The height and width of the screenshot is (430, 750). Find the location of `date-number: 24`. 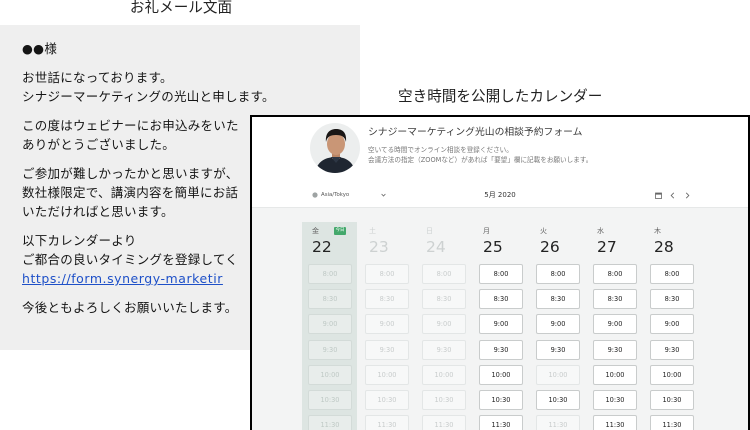

date-number: 24 is located at coordinates (436, 247).